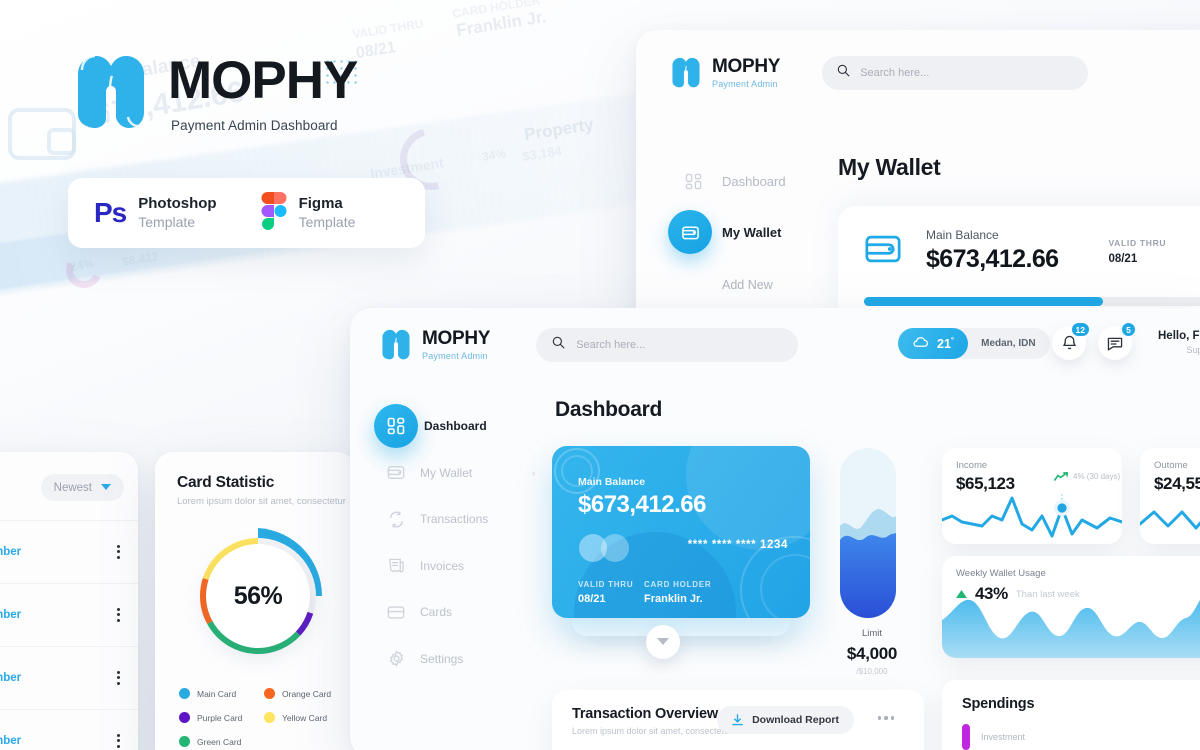 The height and width of the screenshot is (750, 1200). What do you see at coordinates (1170, 520) in the screenshot?
I see `outcome-sparkline` at bounding box center [1170, 520].